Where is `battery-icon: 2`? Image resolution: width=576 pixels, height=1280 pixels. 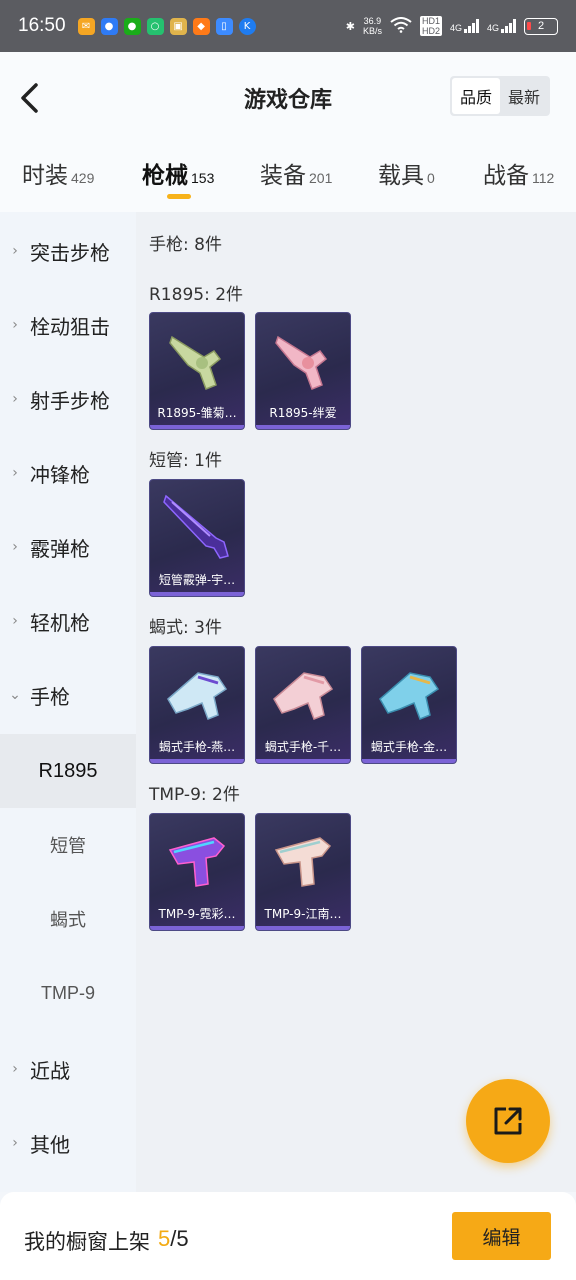 battery-icon: 2 is located at coordinates (541, 26).